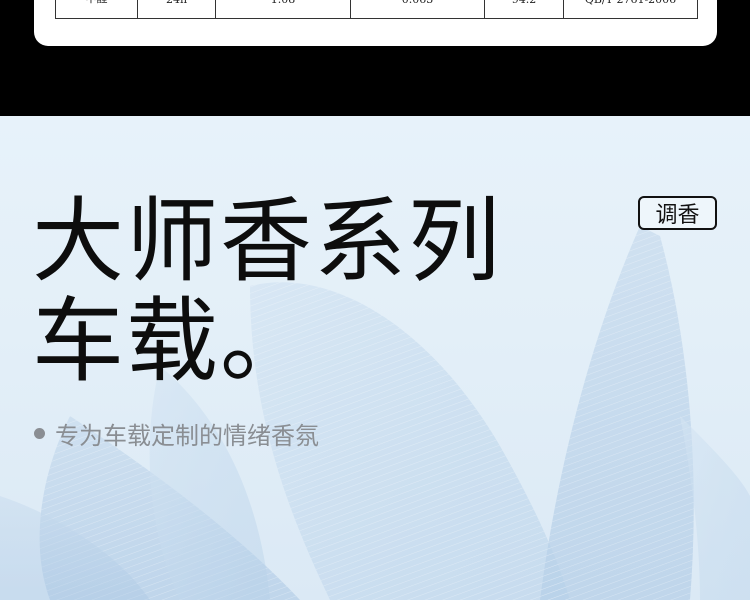  I want to click on table-cell-duration: 24h, so click(176, 9).